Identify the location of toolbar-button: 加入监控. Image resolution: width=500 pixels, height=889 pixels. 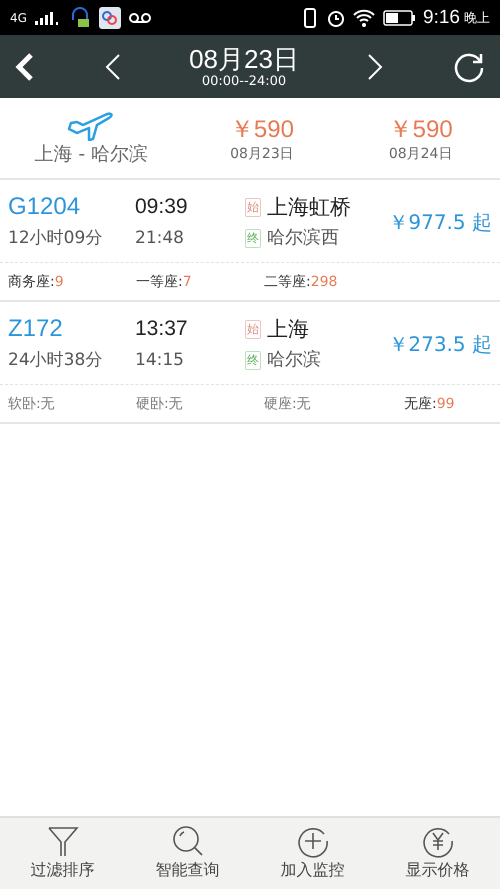
(312, 853).